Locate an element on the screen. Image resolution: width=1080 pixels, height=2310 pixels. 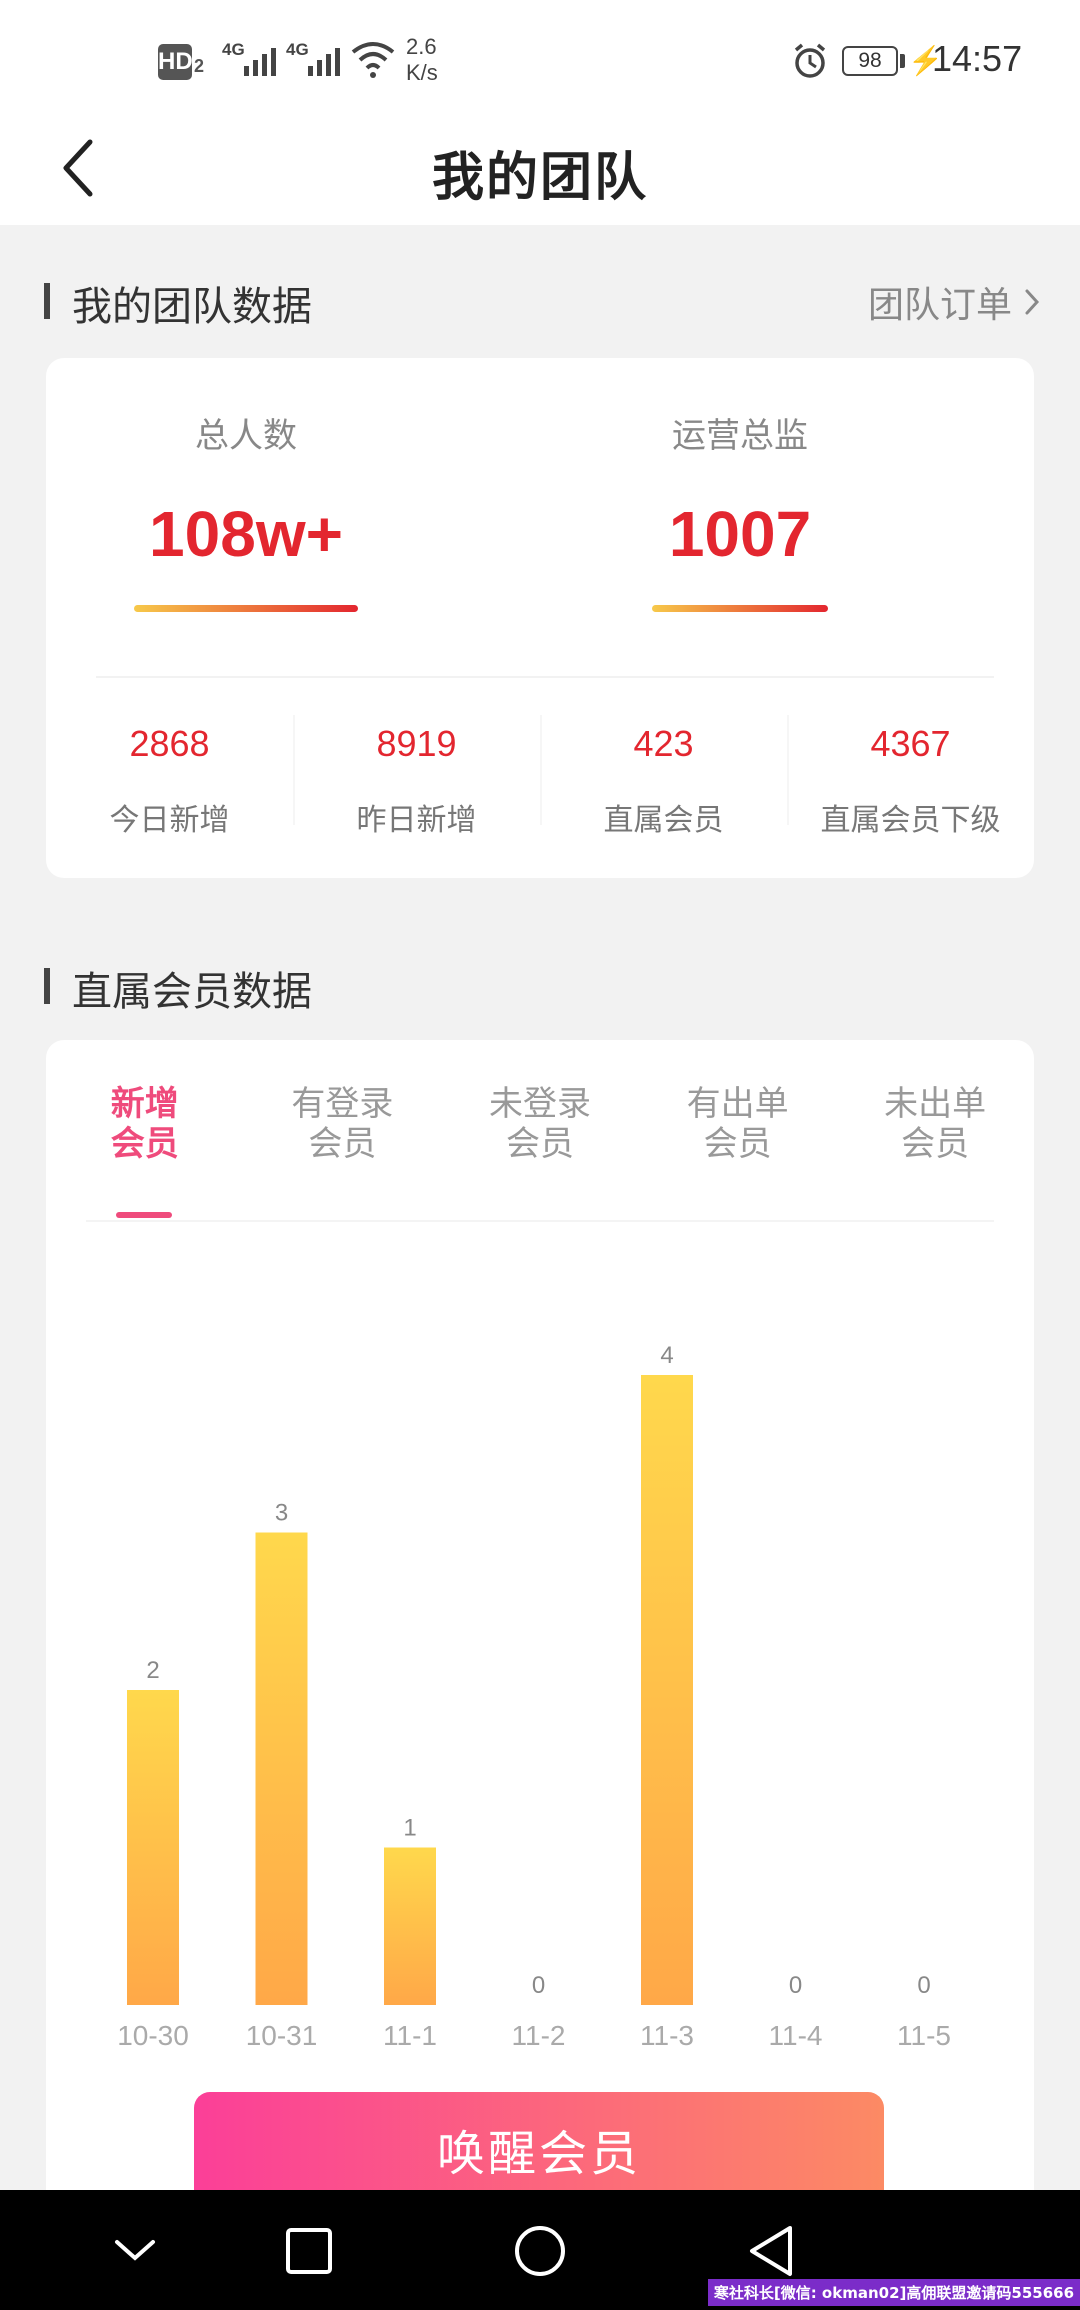
team-orders-label: 团队订单 is located at coordinates (939, 305).